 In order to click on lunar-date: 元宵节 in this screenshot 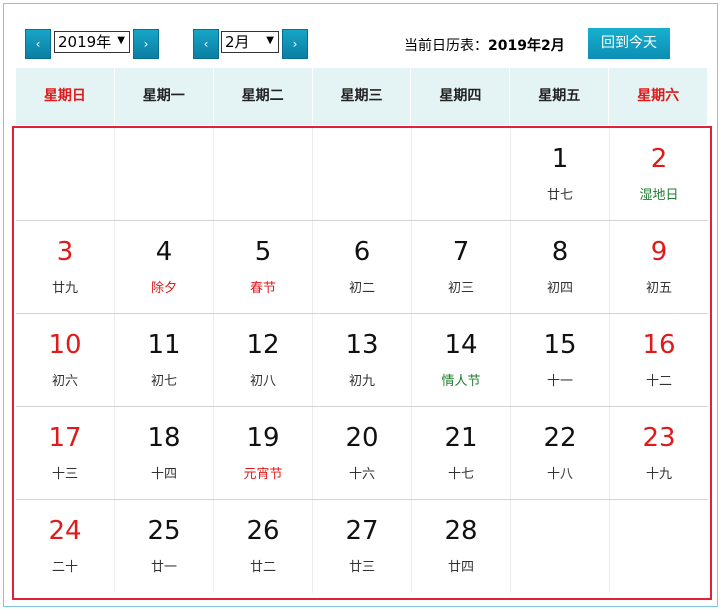, I will do `click(263, 474)`.